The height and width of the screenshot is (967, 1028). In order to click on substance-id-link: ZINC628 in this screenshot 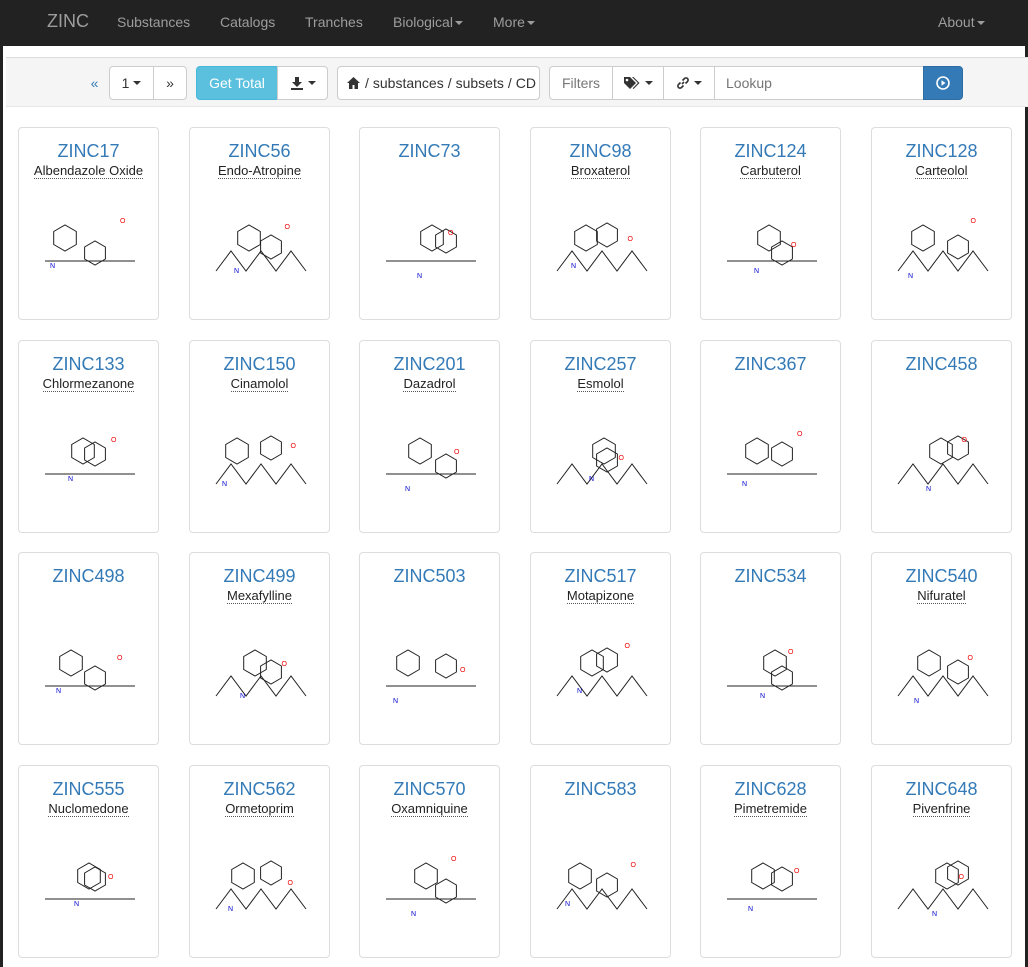, I will do `click(770, 789)`.